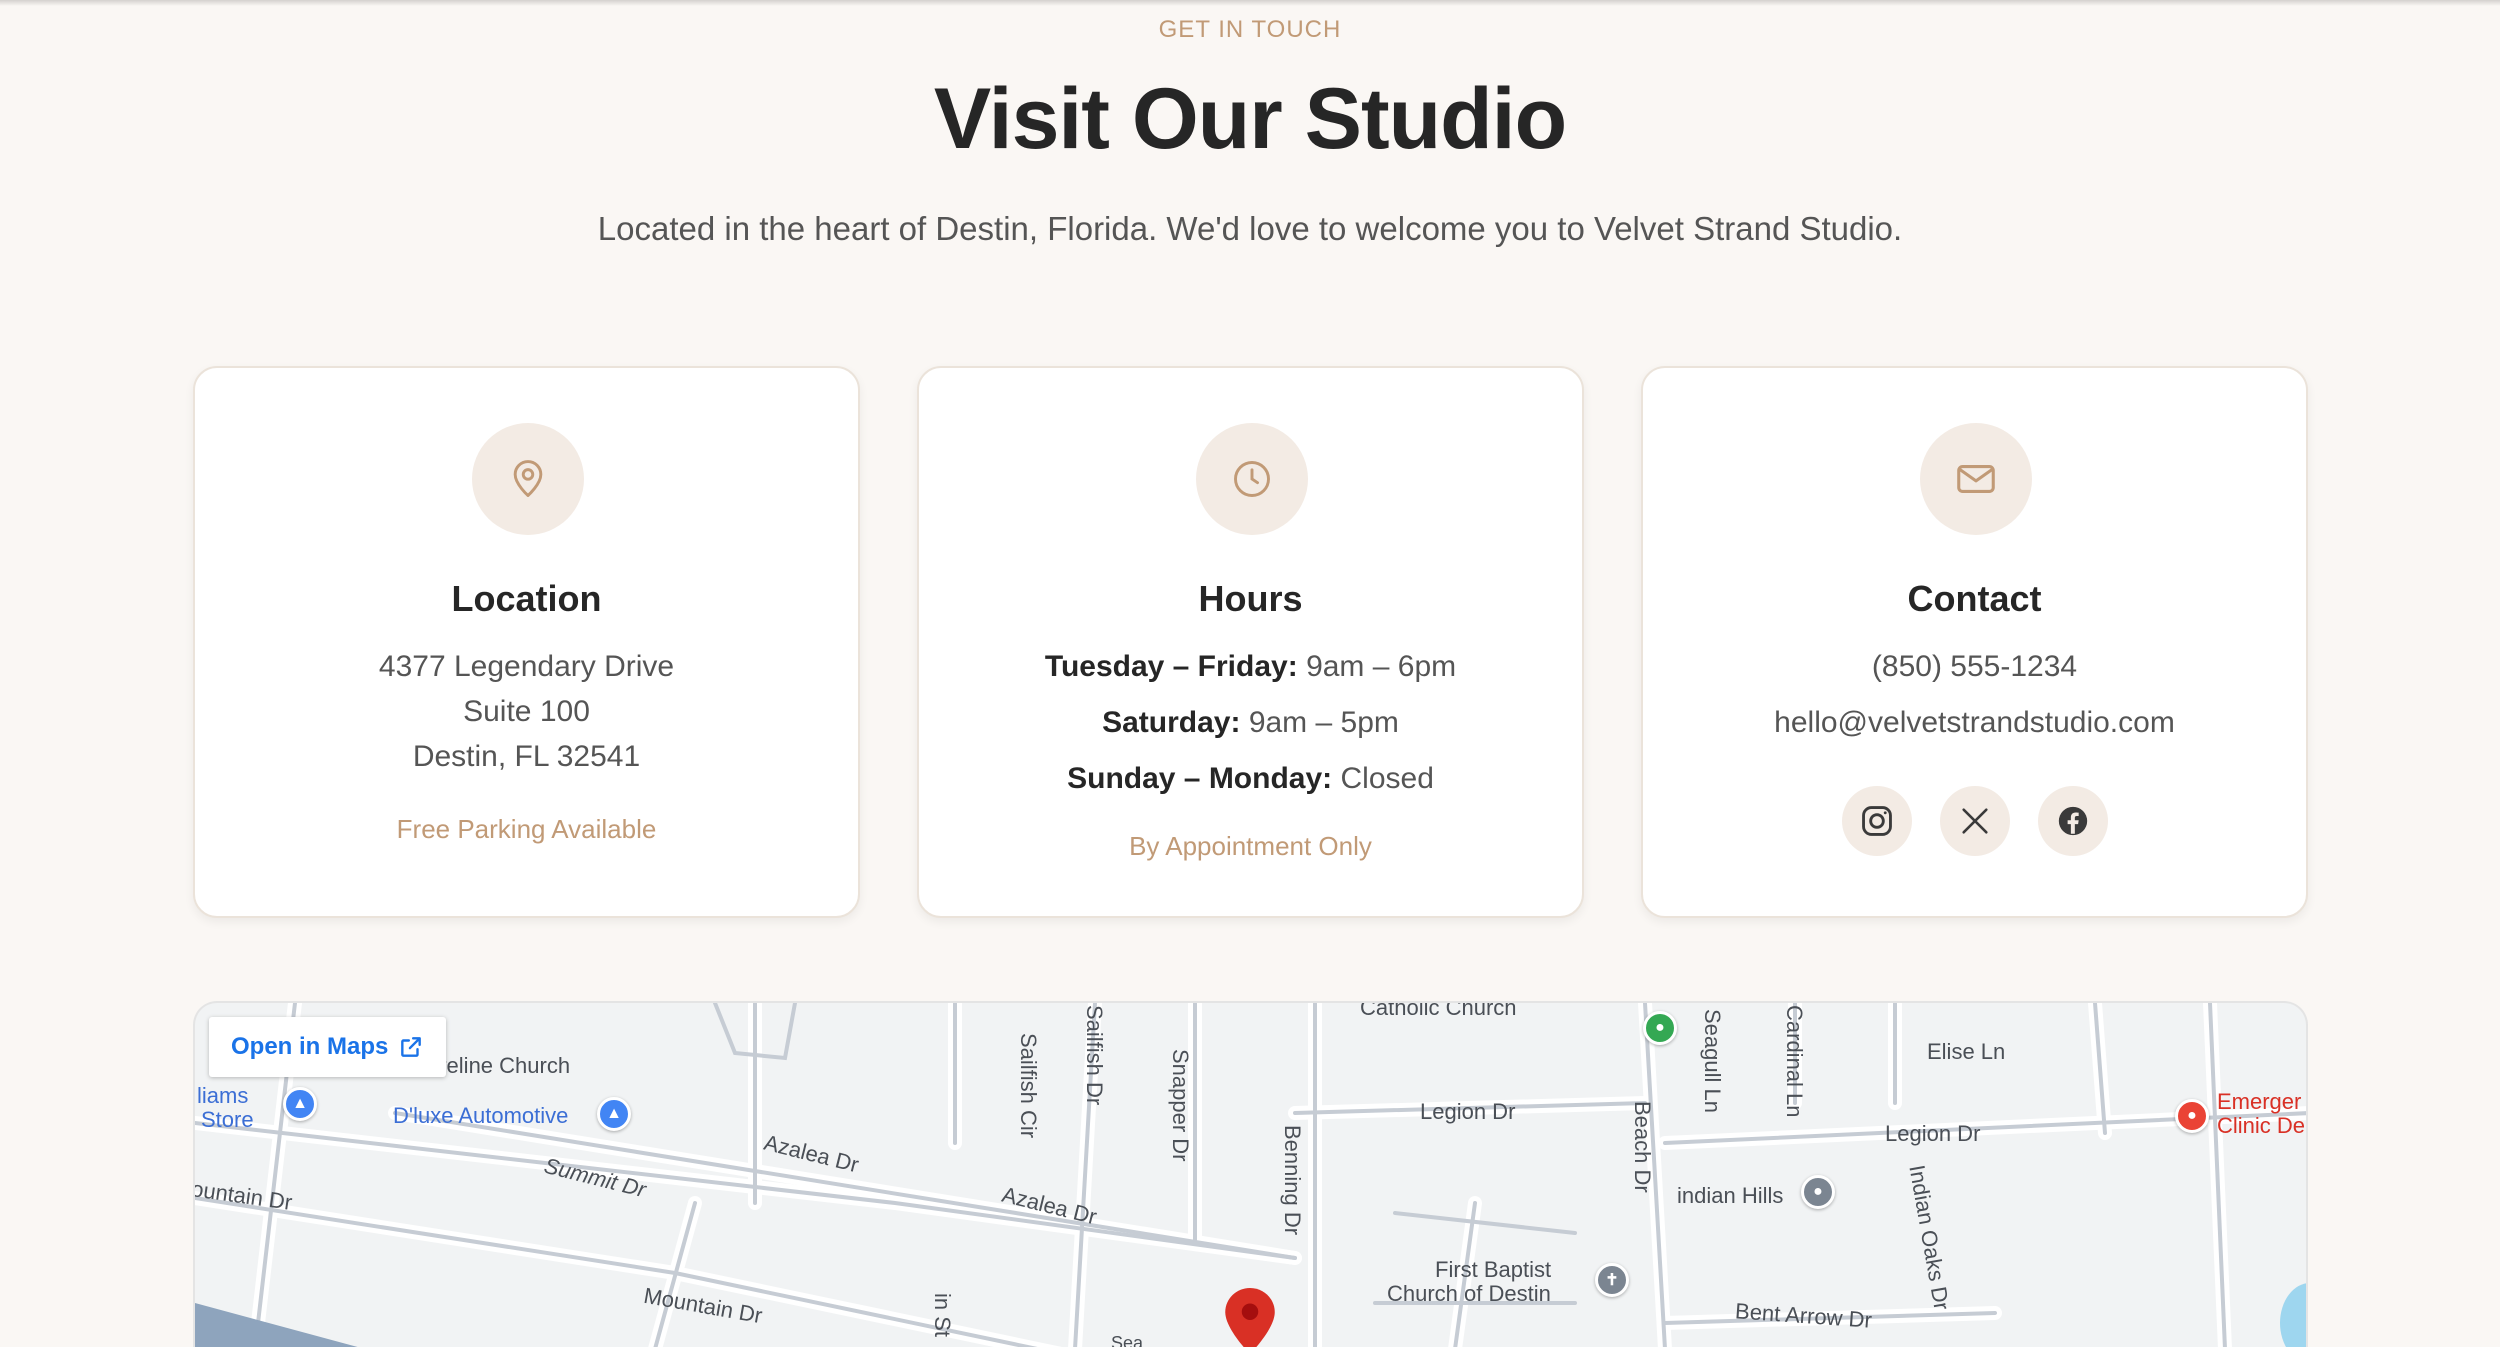 The width and height of the screenshot is (2500, 1347). I want to click on facebook-icon, so click(2072, 821).